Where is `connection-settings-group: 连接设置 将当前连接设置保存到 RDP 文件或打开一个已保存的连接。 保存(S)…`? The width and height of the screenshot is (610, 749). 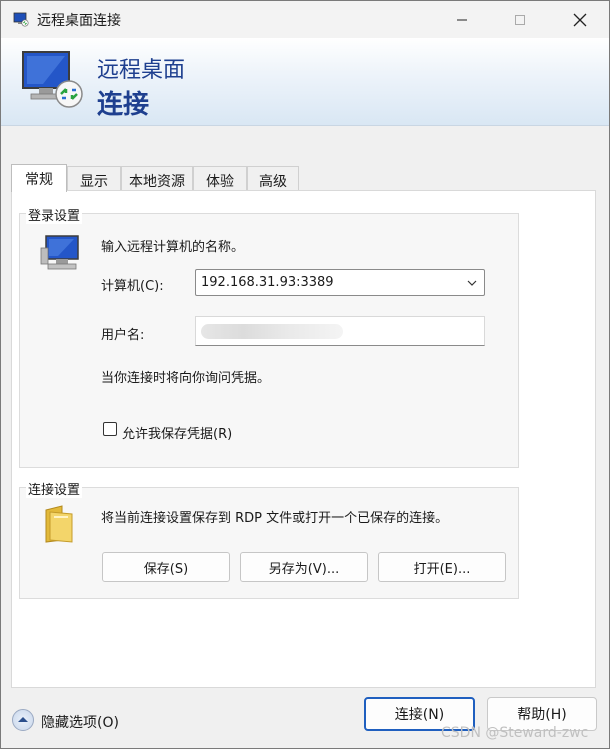
connection-settings-group: 连接设置 将当前连接设置保存到 RDP 文件或打开一个已保存的连接。 保存(S)… is located at coordinates (269, 539).